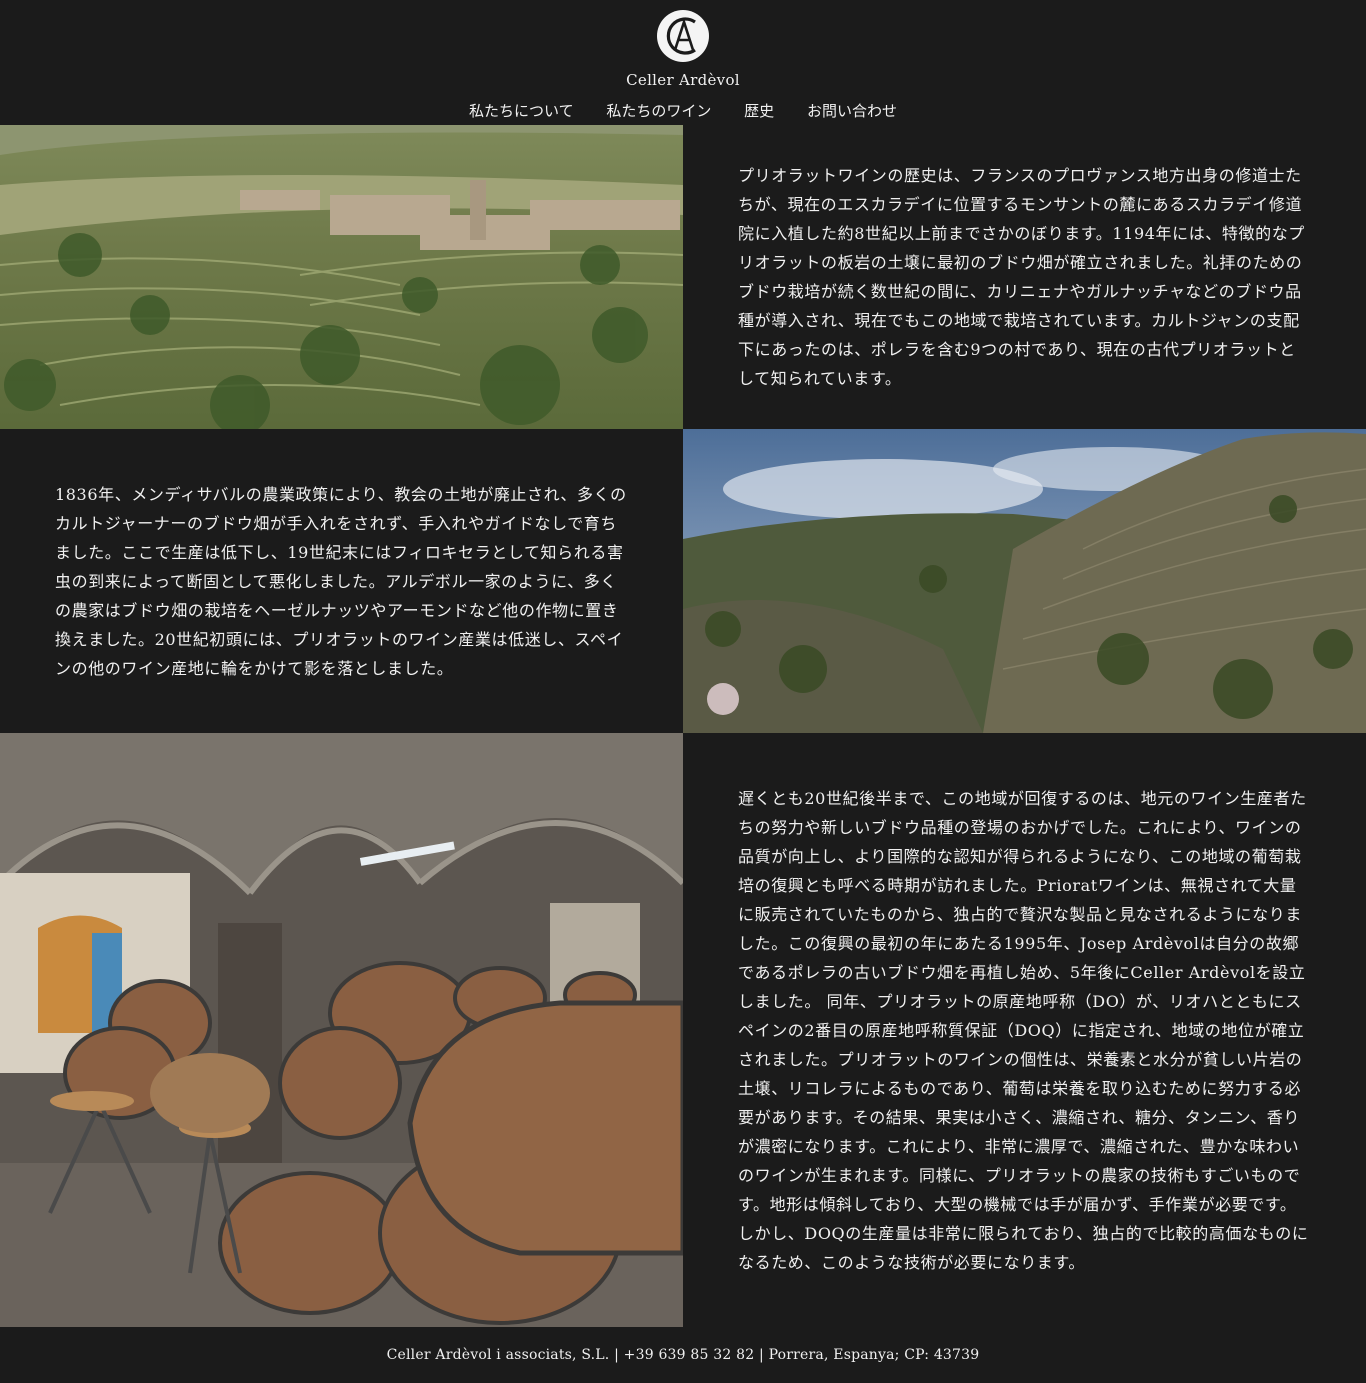 Image resolution: width=1366 pixels, height=1383 pixels. Describe the element at coordinates (521, 111) in the screenshot. I see `nav-about: 私たちについて` at that location.